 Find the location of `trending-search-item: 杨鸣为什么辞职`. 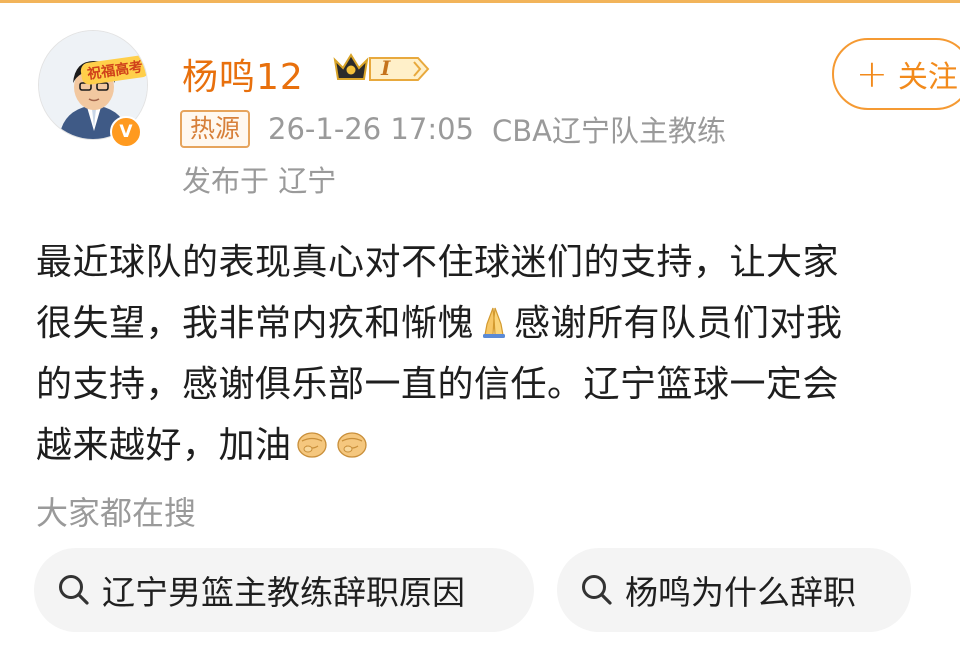

trending-search-item: 杨鸣为什么辞职 is located at coordinates (734, 590).